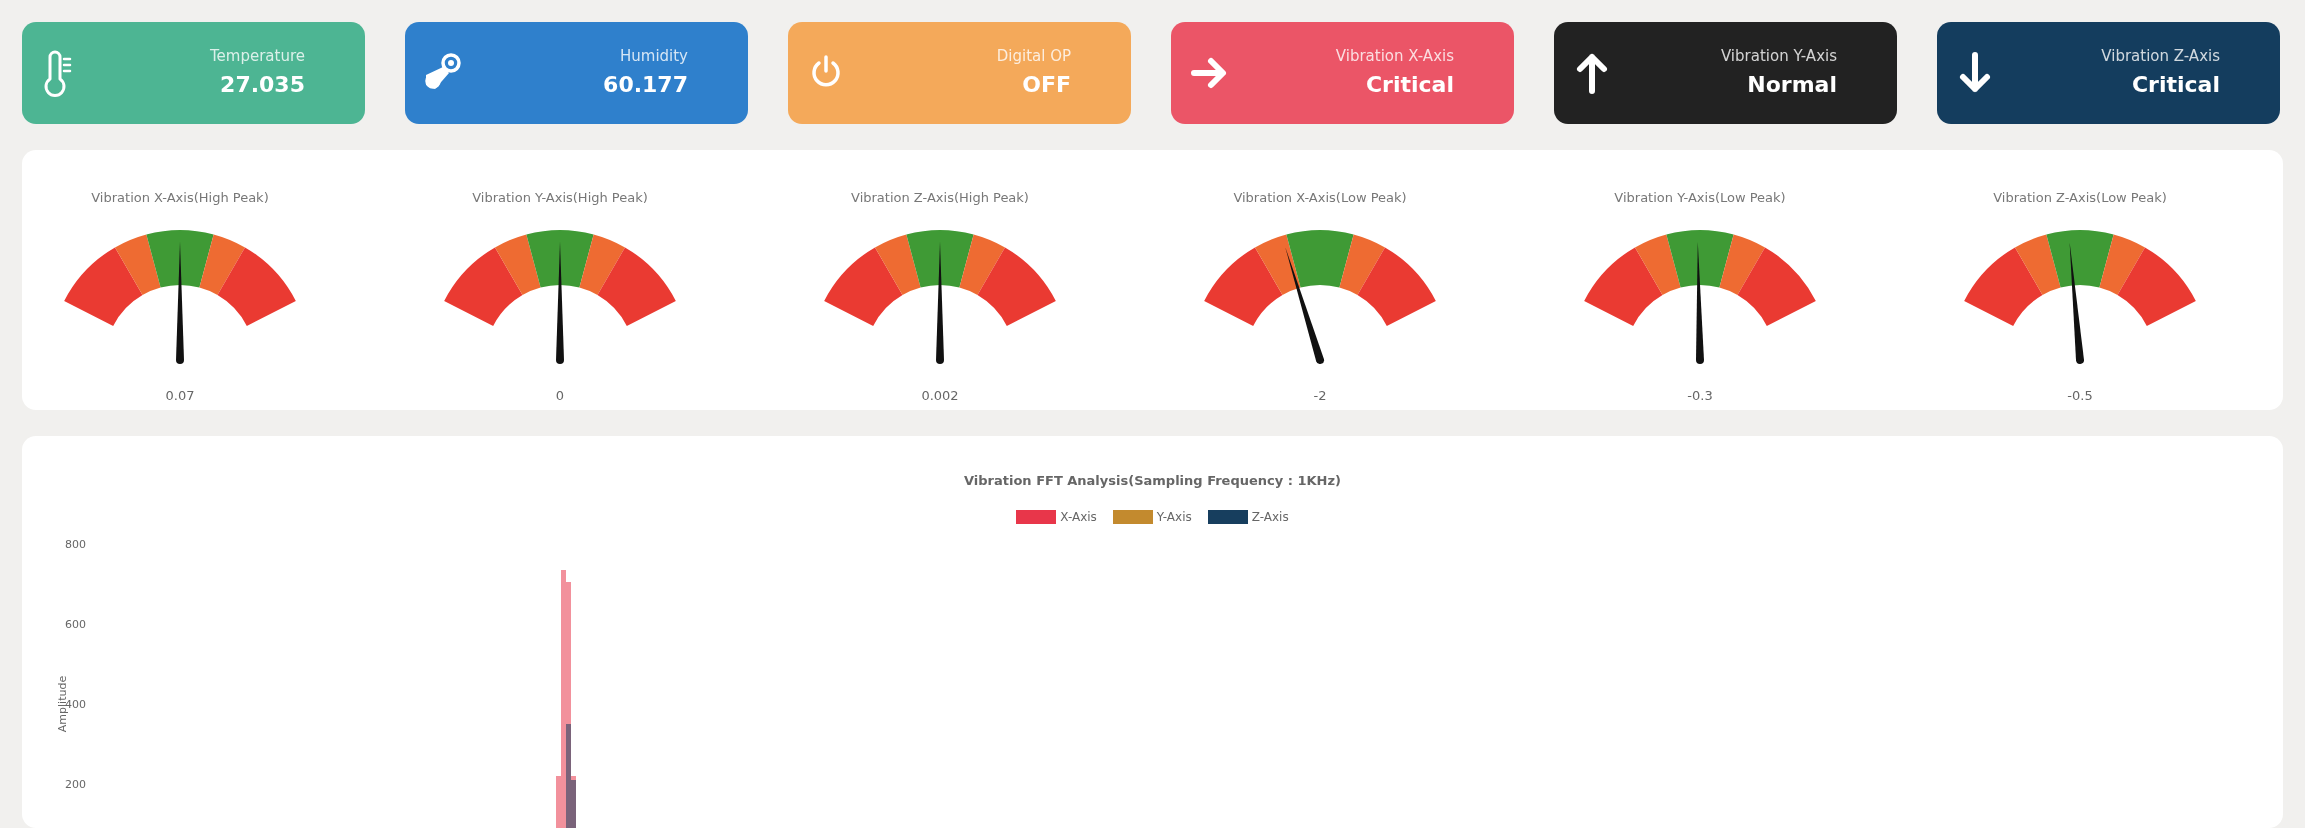 The image size is (2305, 828). Describe the element at coordinates (180, 395) in the screenshot. I see `gauge-value: 0.07` at that location.